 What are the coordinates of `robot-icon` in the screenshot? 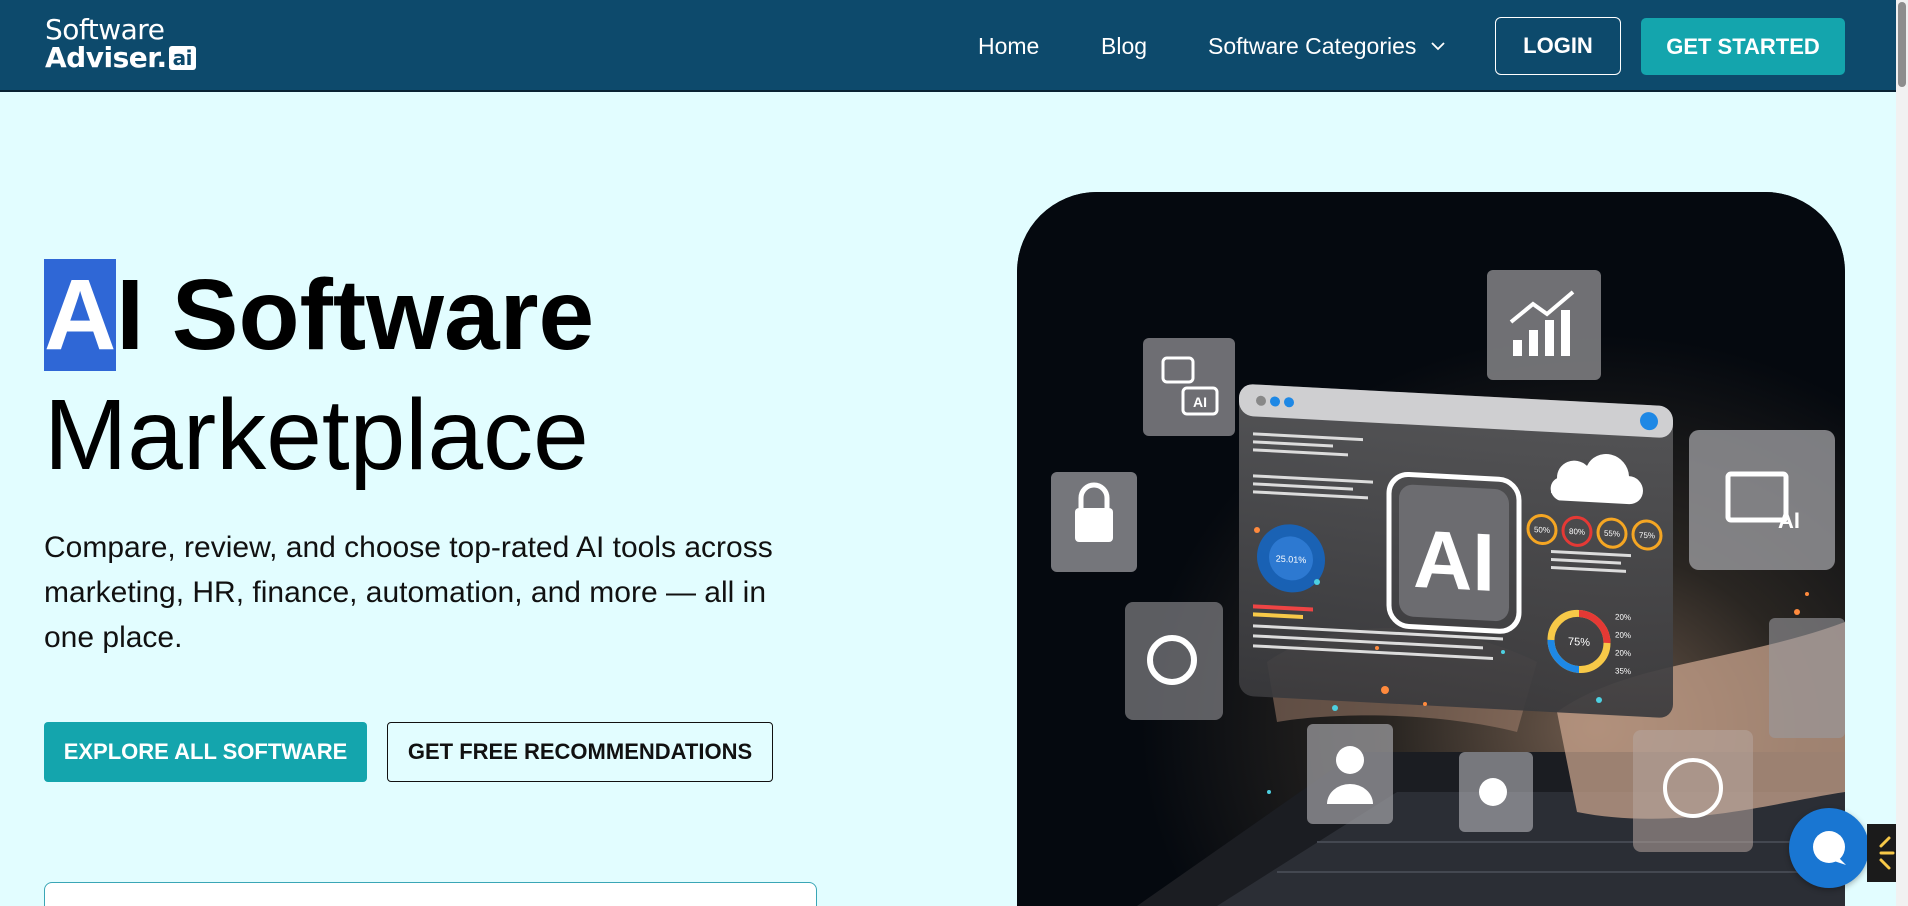 It's located at (1496, 792).